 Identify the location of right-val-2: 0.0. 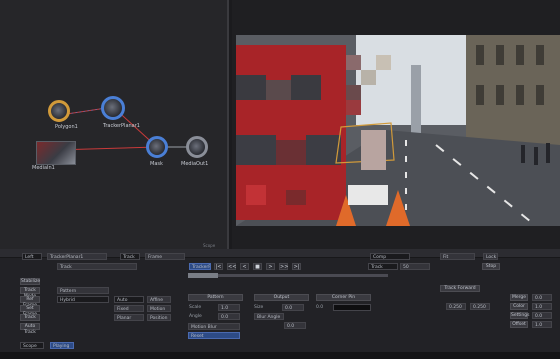
(542, 315).